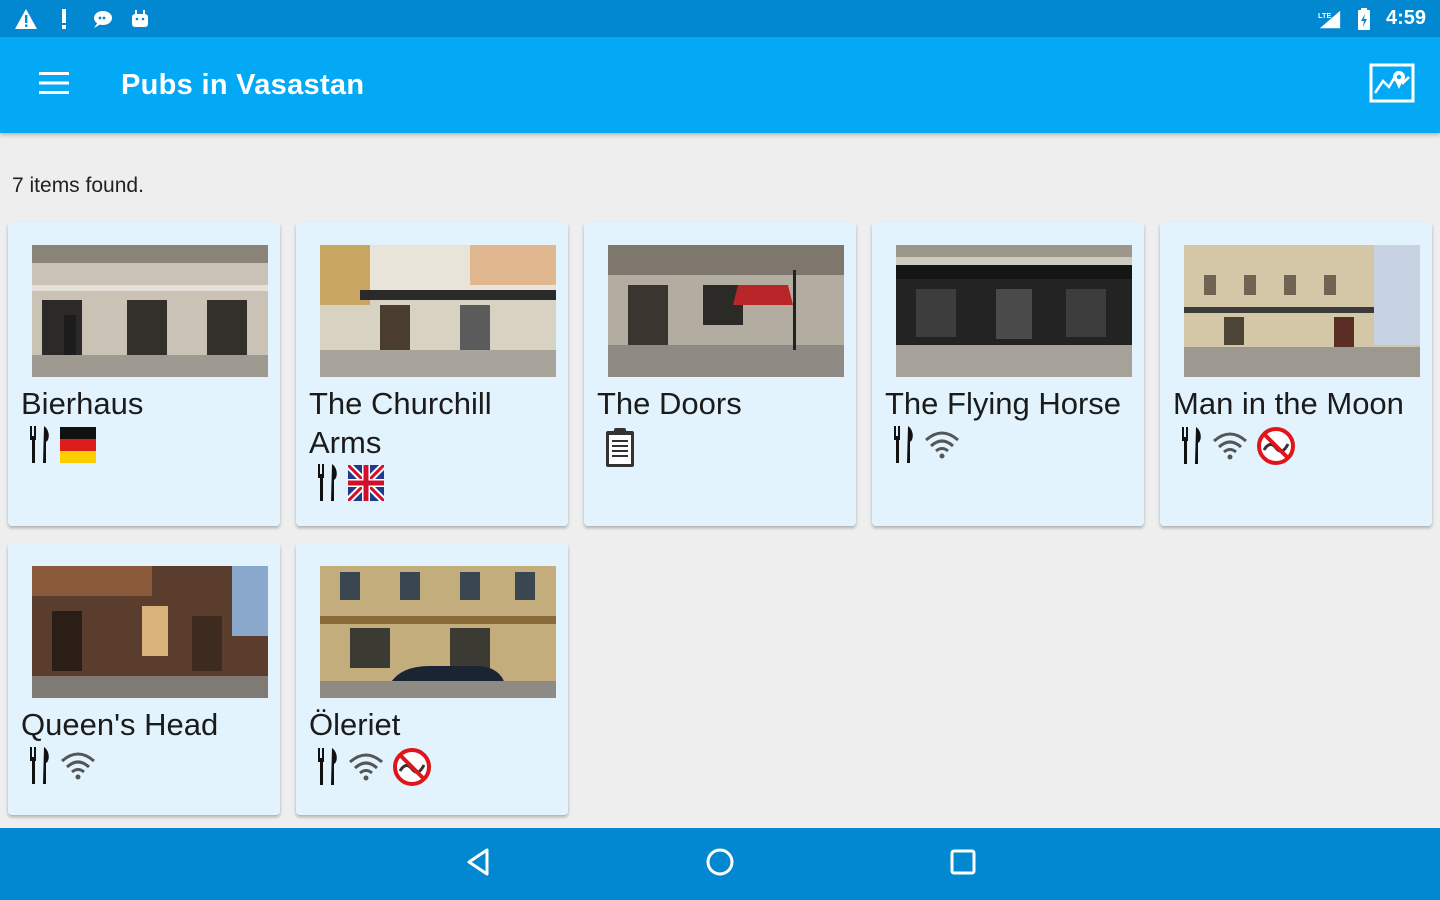  I want to click on alert-icon, so click(64, 19).